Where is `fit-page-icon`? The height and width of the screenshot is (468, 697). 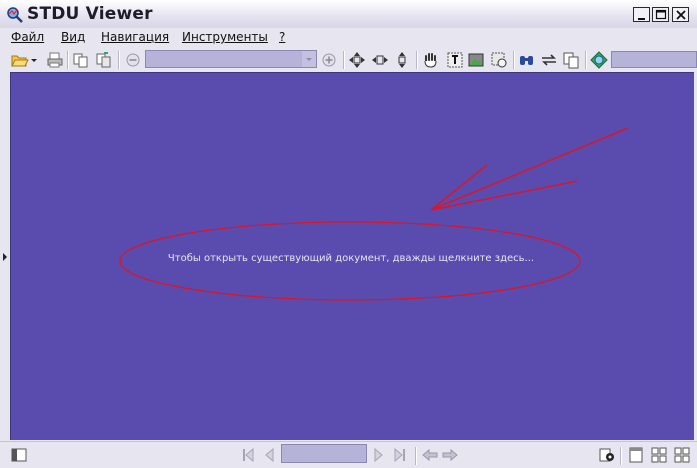 fit-page-icon is located at coordinates (357, 60).